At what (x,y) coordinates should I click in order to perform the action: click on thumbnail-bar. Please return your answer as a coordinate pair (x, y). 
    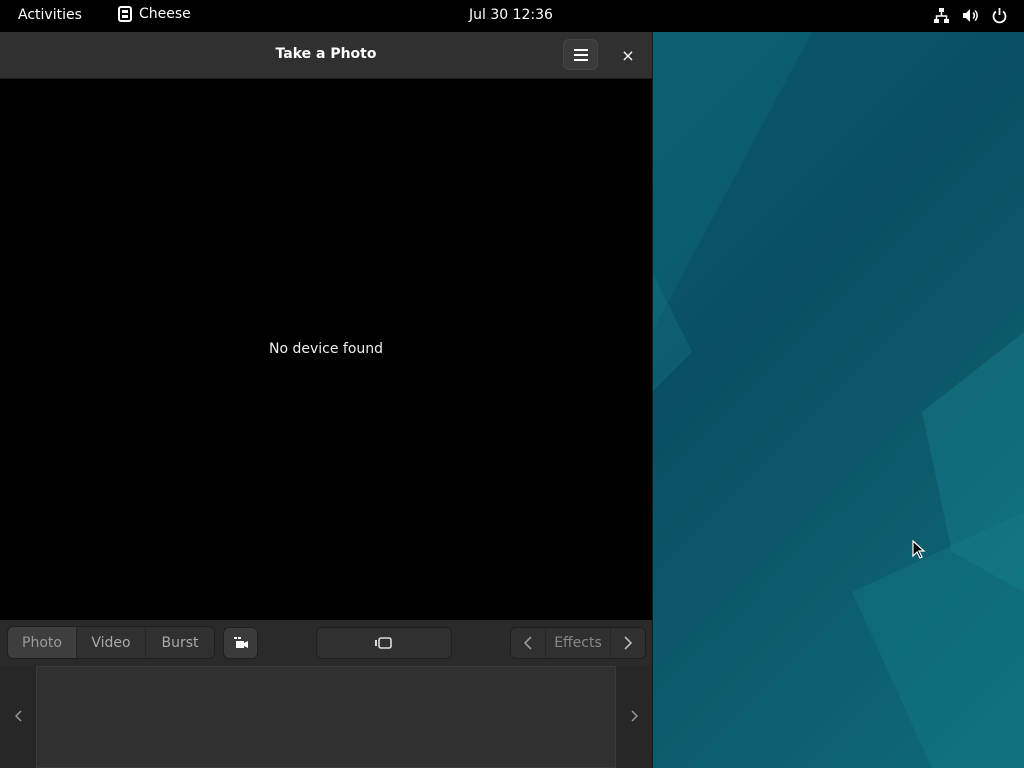
    Looking at the image, I should click on (326, 717).